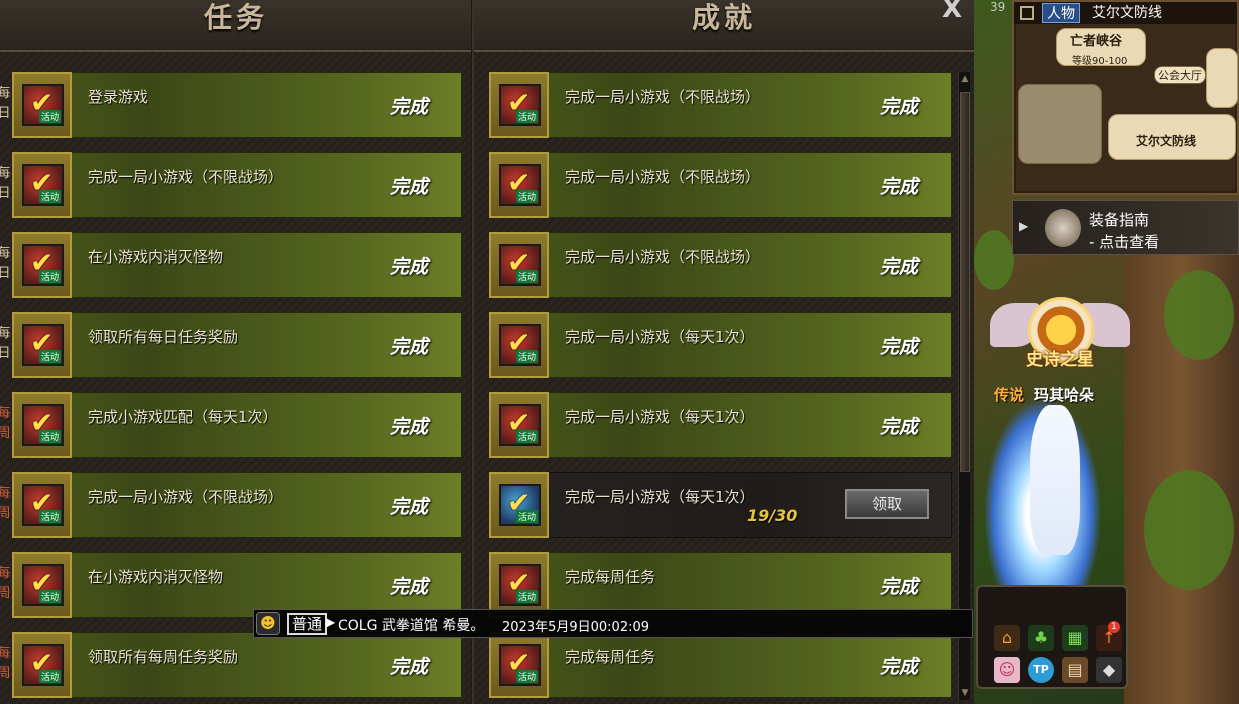 Image resolution: width=1239 pixels, height=704 pixels. I want to click on scroll-up-icon: ▲, so click(965, 79).